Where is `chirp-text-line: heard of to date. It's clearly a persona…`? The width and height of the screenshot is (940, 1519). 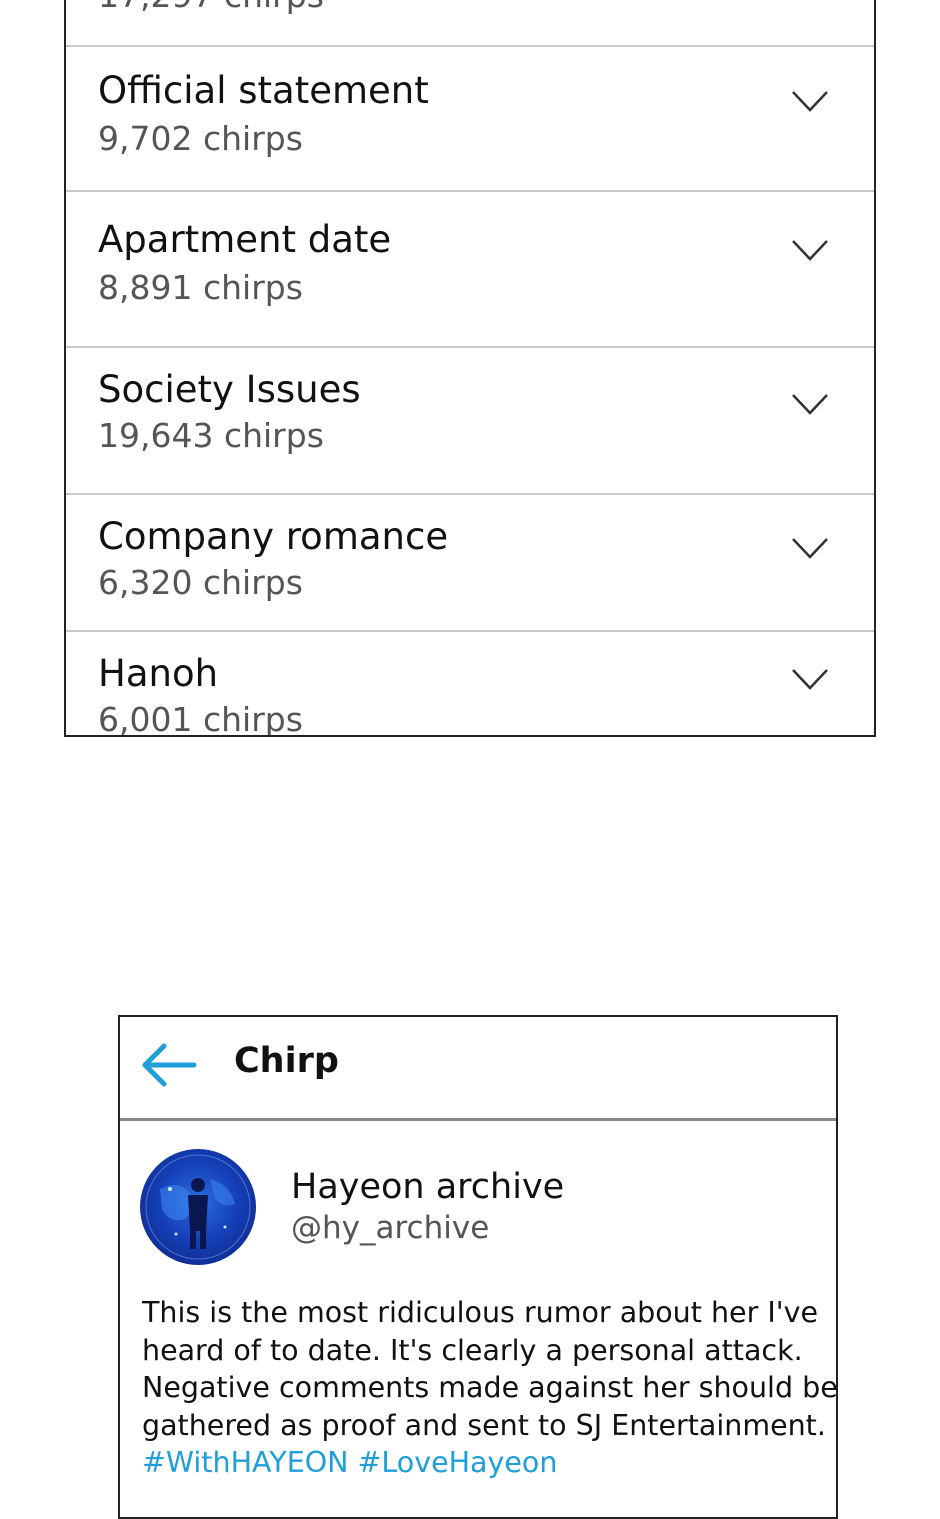
chirp-text-line: heard of to date. It's clearly a persona… is located at coordinates (472, 1350).